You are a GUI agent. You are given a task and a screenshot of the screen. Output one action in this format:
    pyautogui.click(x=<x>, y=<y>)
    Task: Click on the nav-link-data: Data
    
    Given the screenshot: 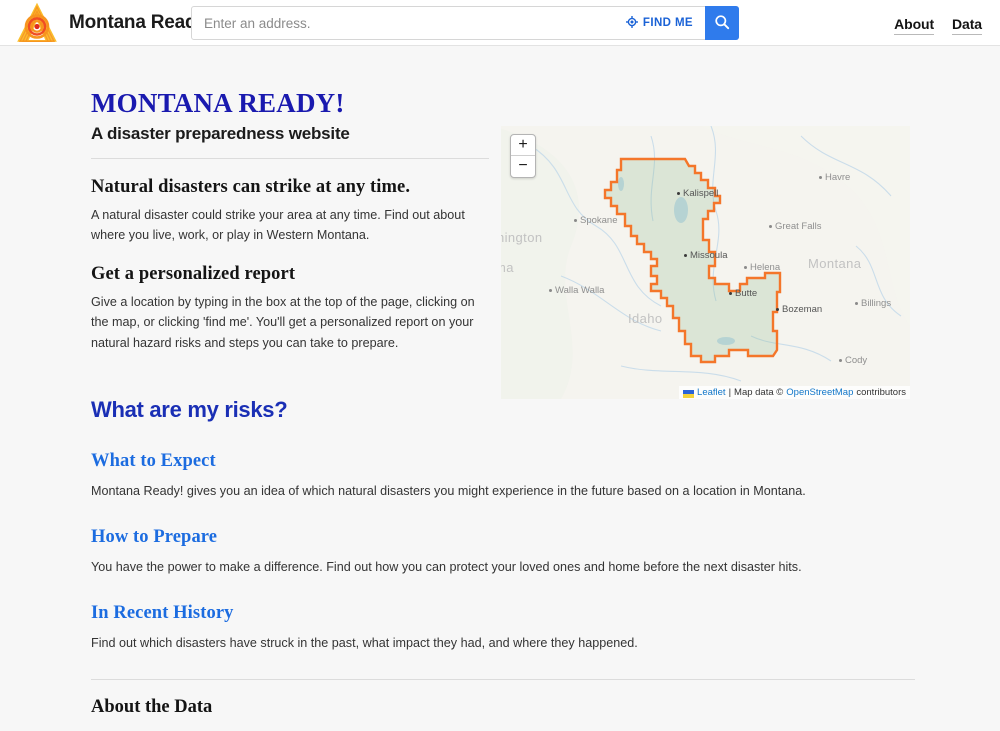 What is the action you would take?
    pyautogui.click(x=967, y=25)
    